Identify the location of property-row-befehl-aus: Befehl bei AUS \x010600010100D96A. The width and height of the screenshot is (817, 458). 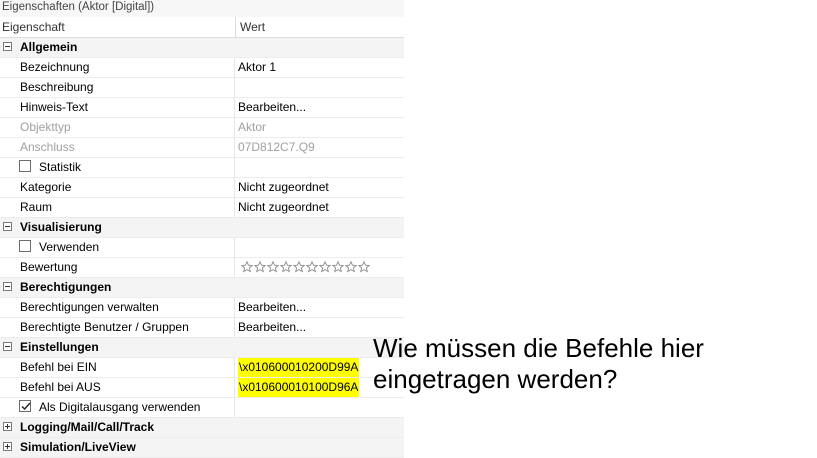
(202, 388).